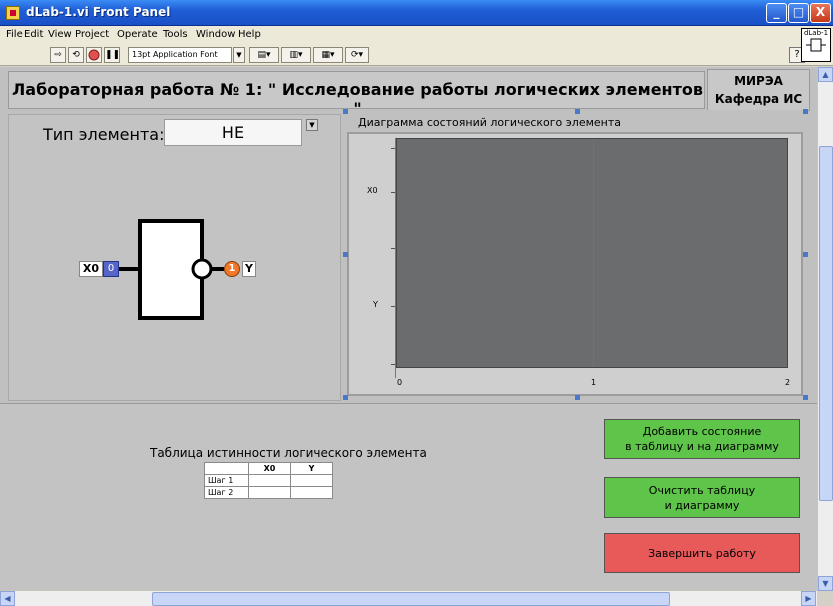  What do you see at coordinates (816, 33) in the screenshot?
I see `vi-icon-label: dLab-1` at bounding box center [816, 33].